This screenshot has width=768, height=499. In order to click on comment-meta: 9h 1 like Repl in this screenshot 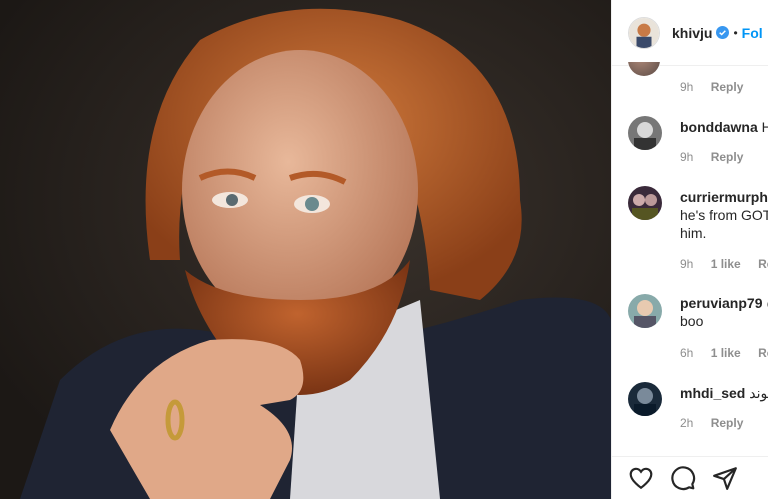, I will do `click(724, 264)`.